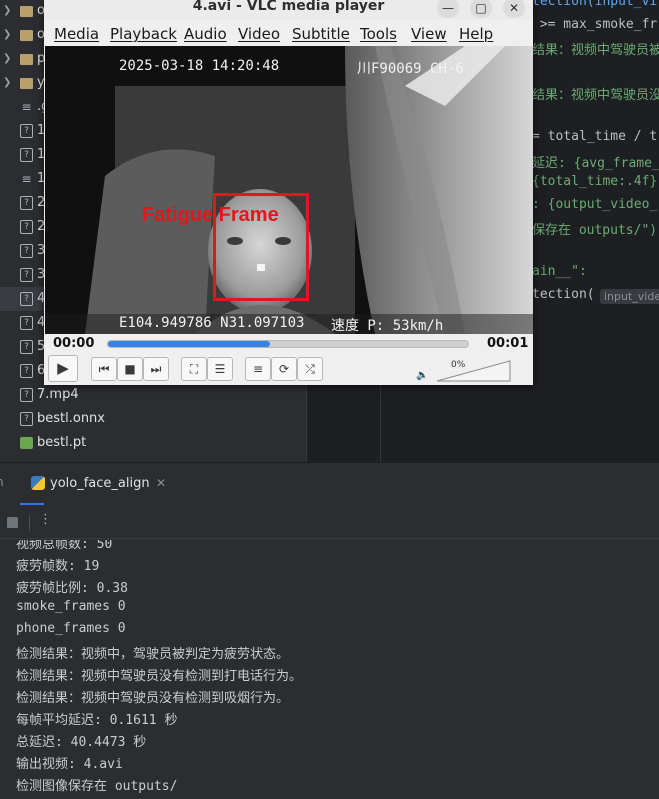 The width and height of the screenshot is (659, 799). I want to click on minimize-icon: —, so click(448, 9).